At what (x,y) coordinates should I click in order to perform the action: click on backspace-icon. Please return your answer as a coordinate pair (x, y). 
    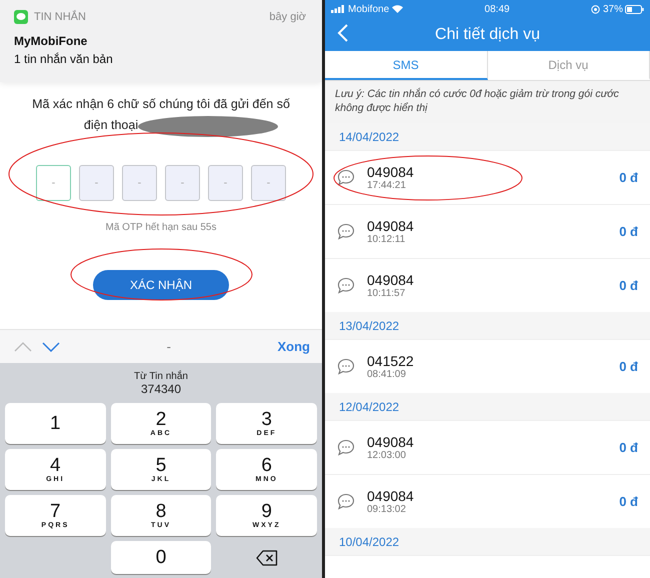
    Looking at the image, I should click on (267, 558).